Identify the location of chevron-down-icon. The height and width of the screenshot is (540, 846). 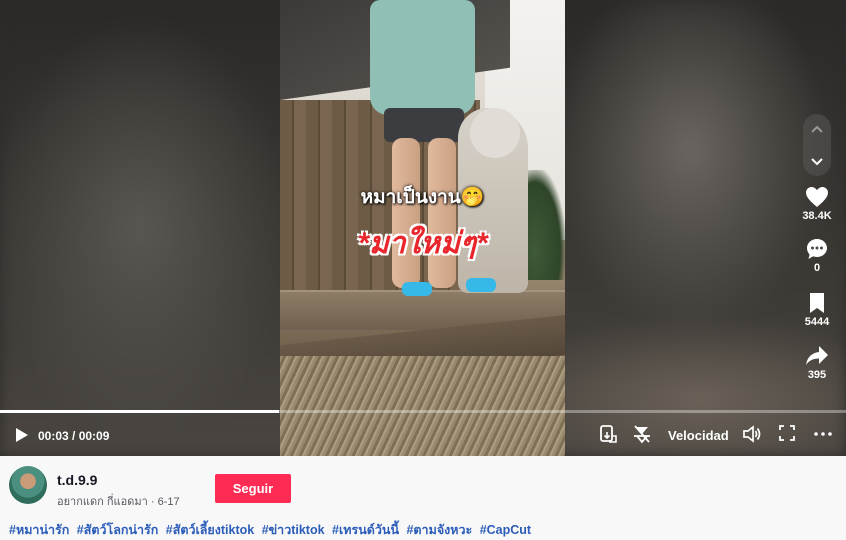
(817, 161).